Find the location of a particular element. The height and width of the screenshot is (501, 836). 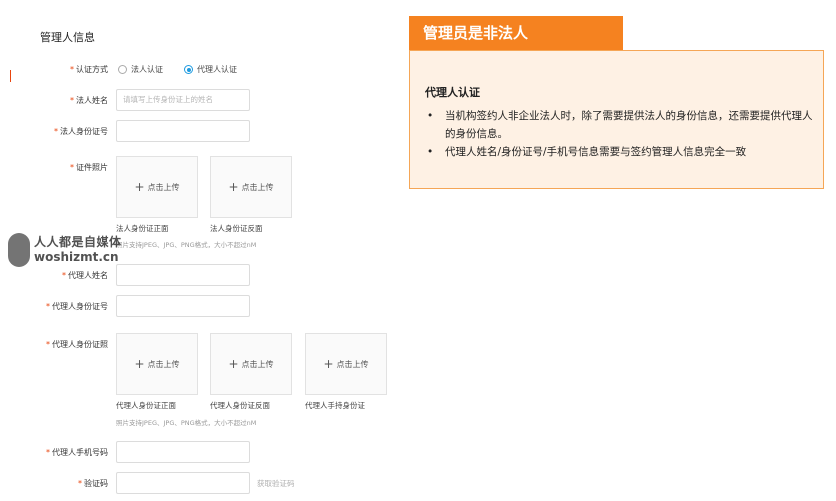

photo-format-note: 照片支持JPEG、JPG、PNG格式，大小不超过nM is located at coordinates (186, 245).